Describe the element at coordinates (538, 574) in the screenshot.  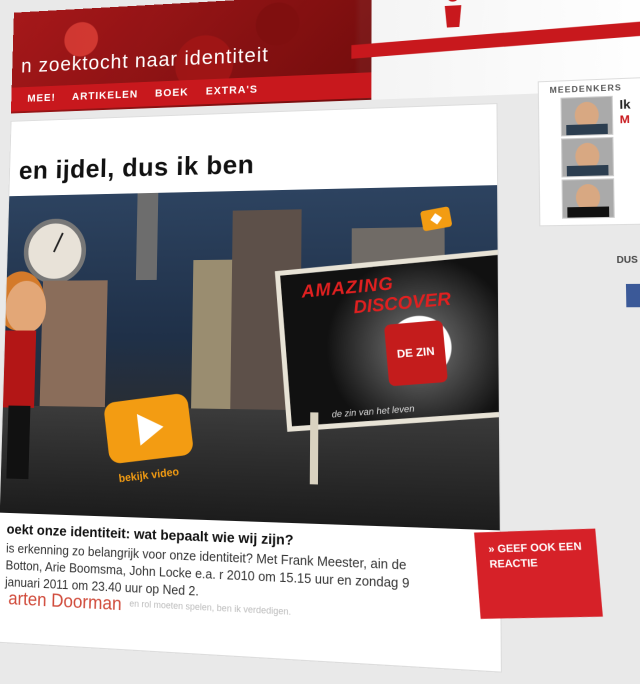
I see `comment-button: » GEEF OOK EEN REACTIE` at that location.